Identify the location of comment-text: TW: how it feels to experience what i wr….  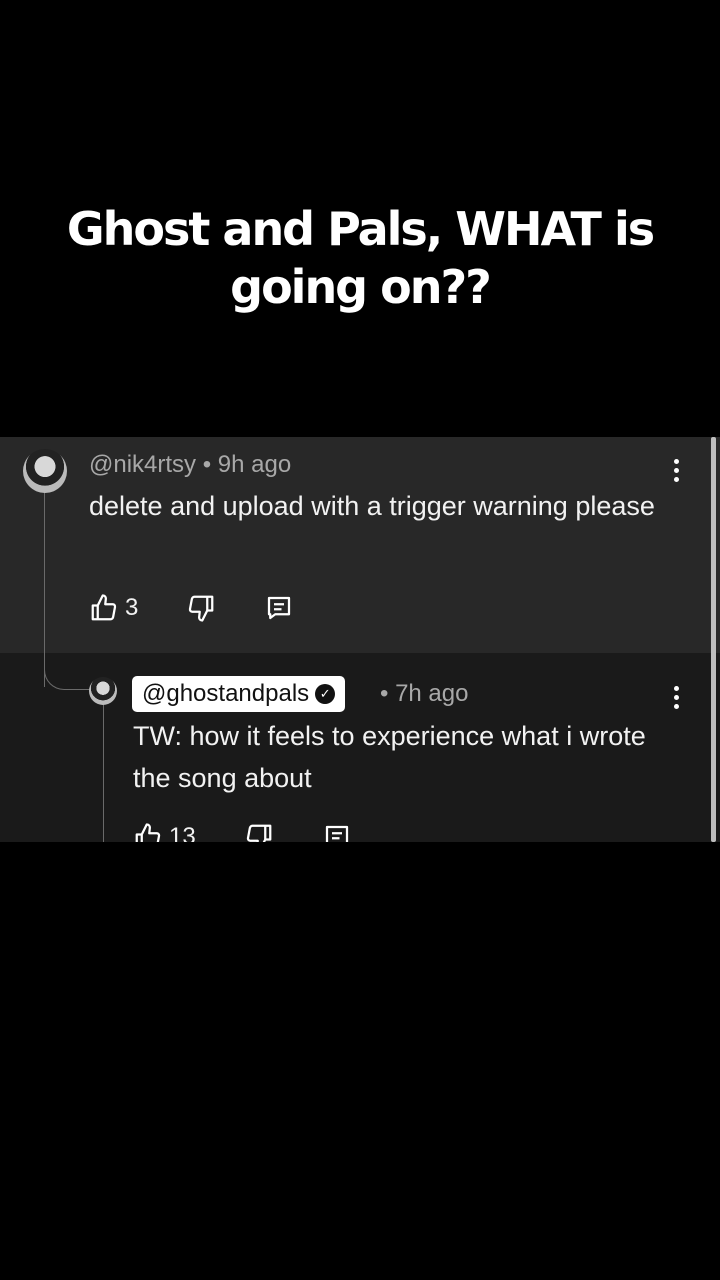
(389, 757).